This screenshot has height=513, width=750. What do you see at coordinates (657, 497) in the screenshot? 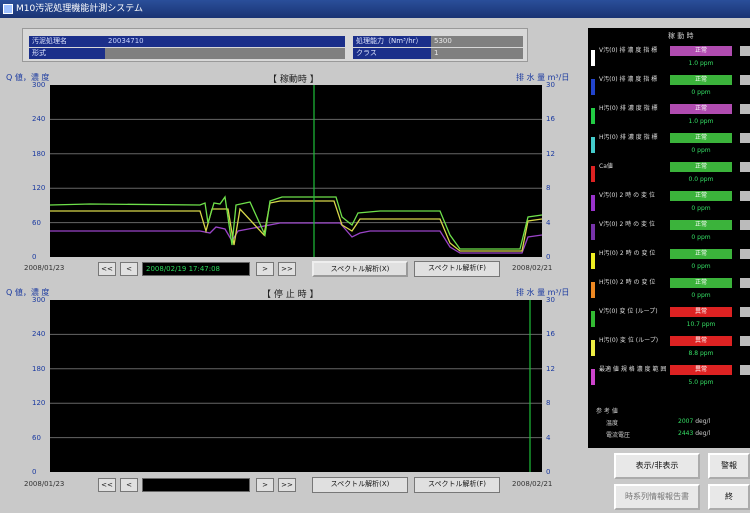
I see `report-button: 時系列情報報告書` at bounding box center [657, 497].